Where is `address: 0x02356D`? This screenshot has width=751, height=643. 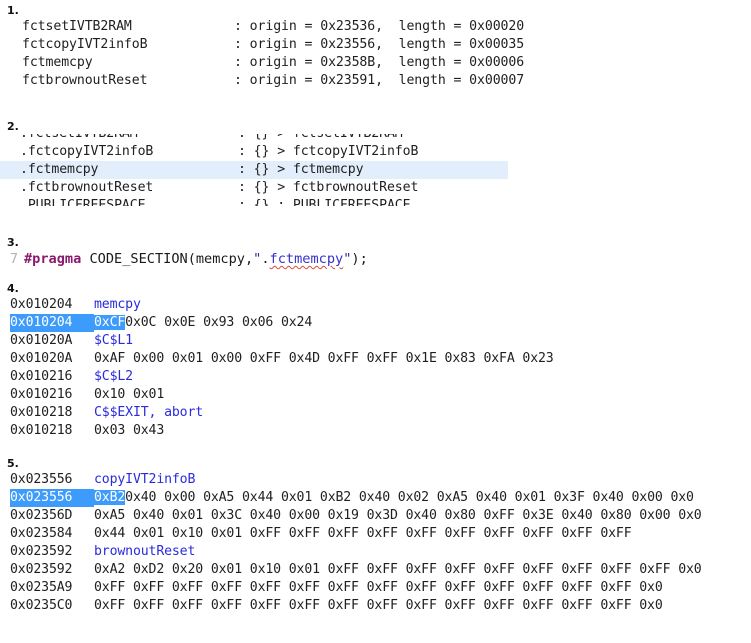
address: 0x02356D is located at coordinates (41, 515).